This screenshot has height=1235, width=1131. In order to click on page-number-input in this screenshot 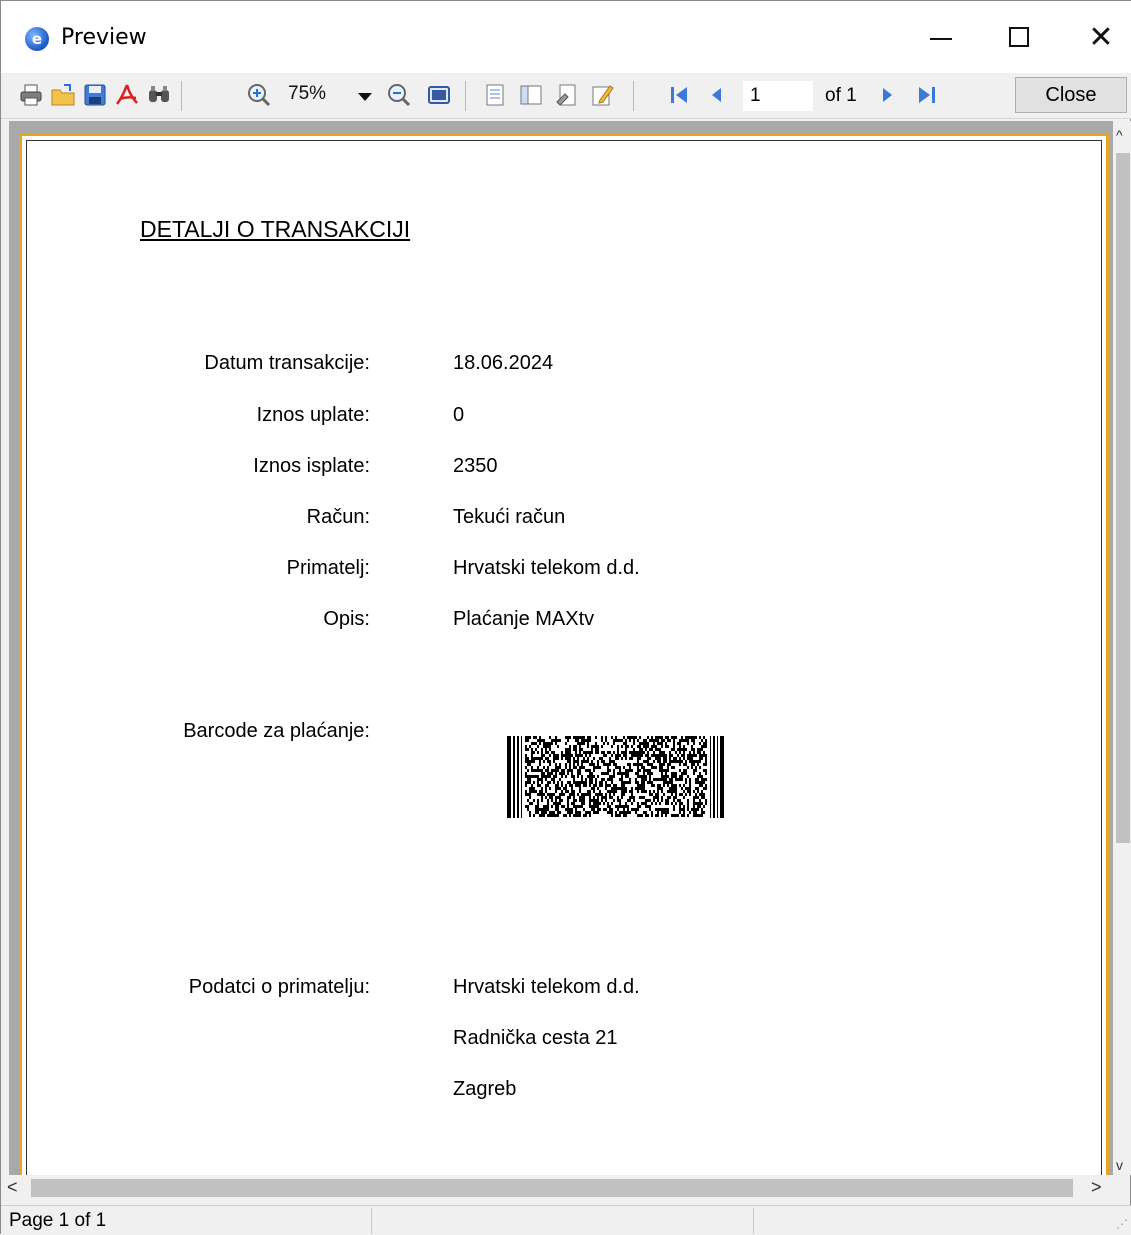, I will do `click(778, 96)`.